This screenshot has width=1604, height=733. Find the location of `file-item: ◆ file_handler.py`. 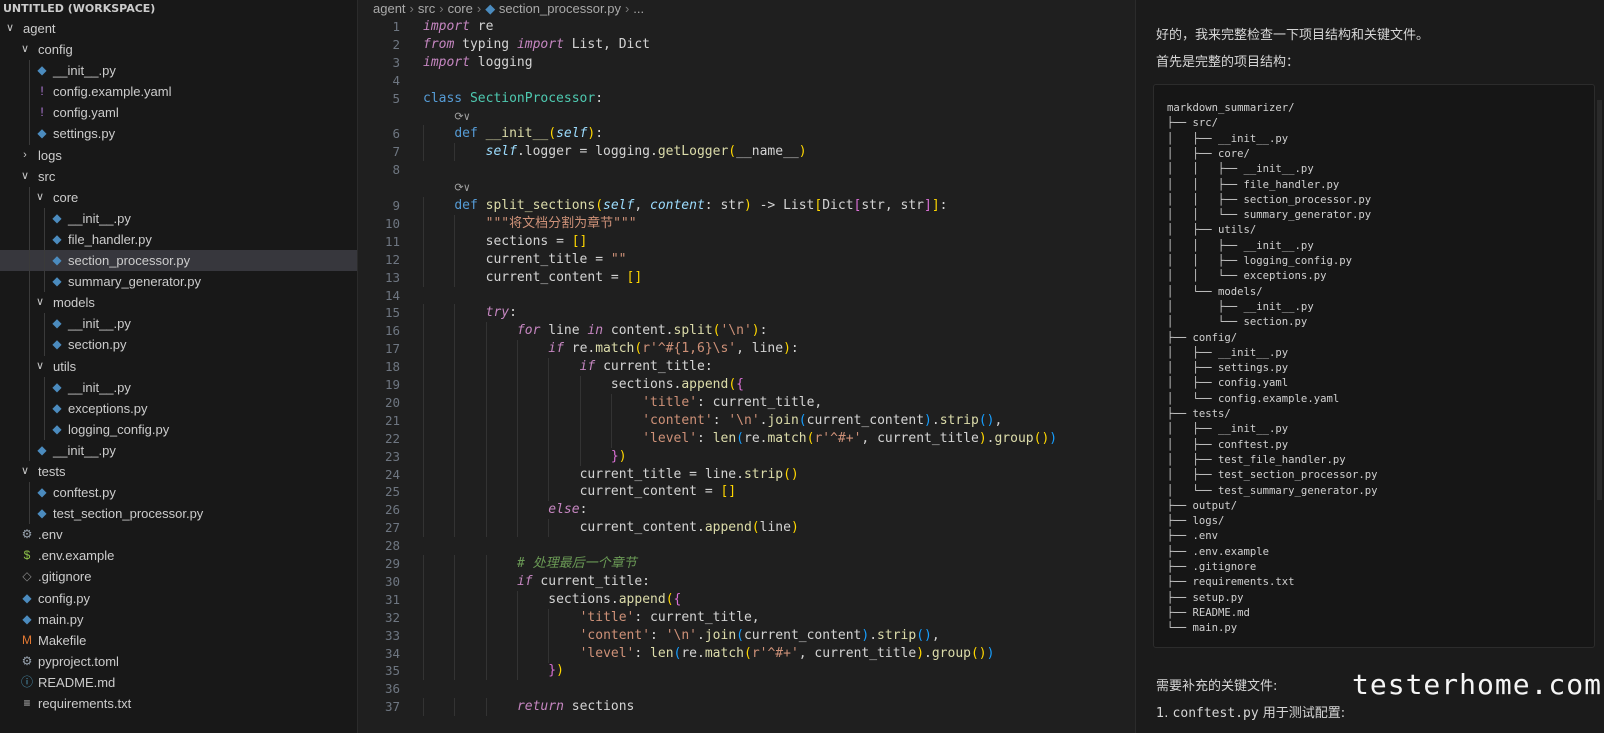

file-item: ◆ file_handler.py is located at coordinates (178, 239).